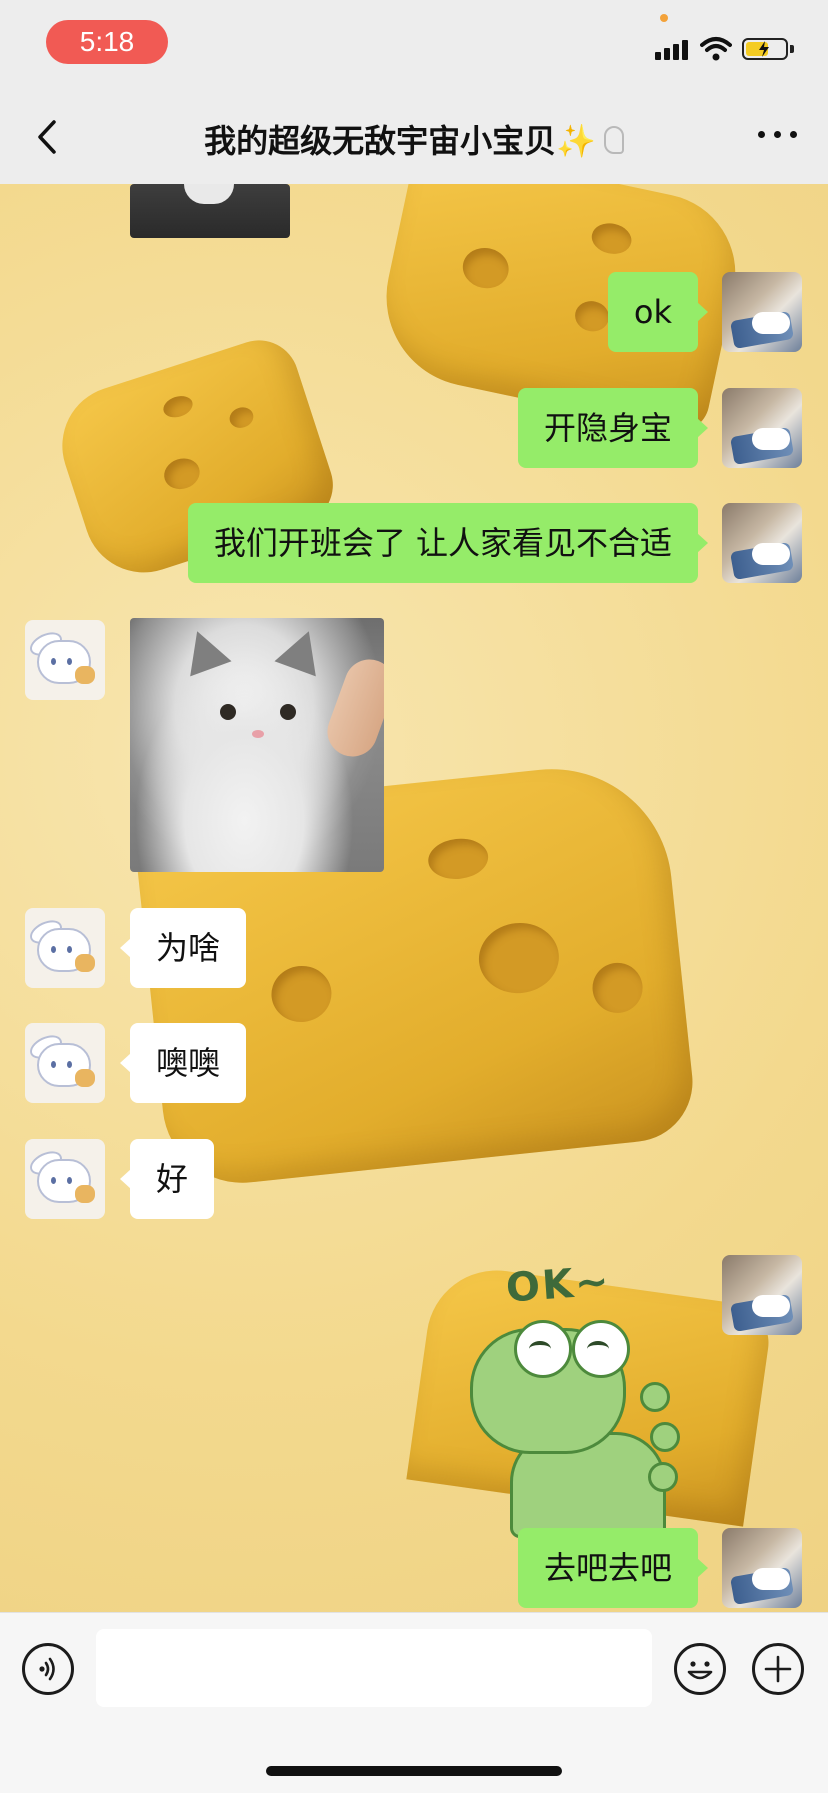 The image size is (828, 1793). Describe the element at coordinates (778, 134) in the screenshot. I see `more-dots-icon` at that location.